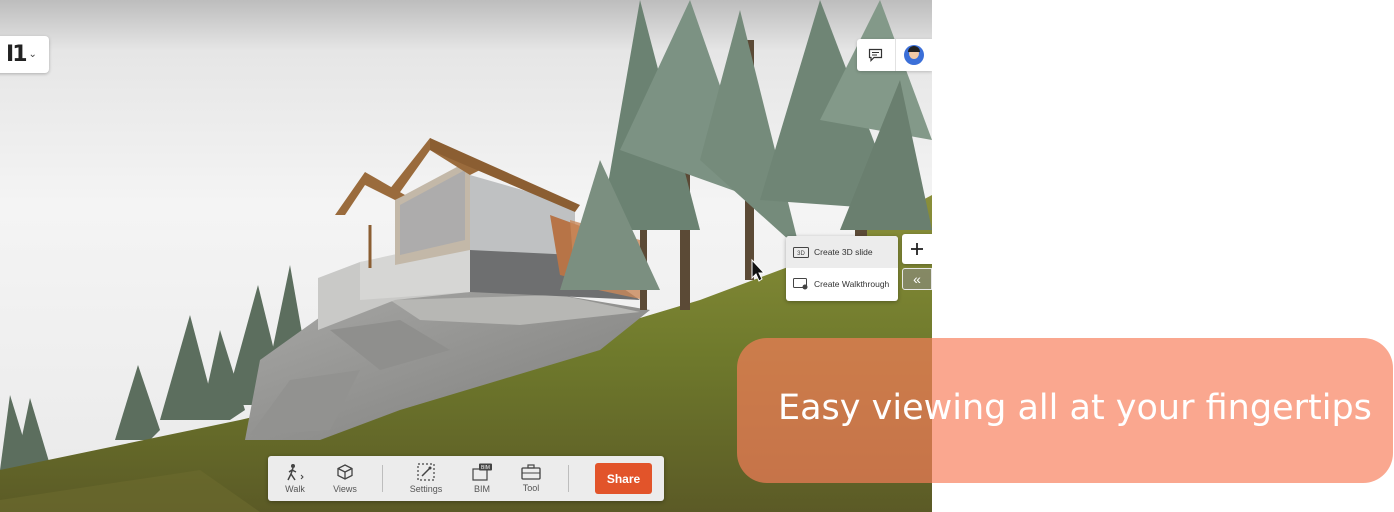 The height and width of the screenshot is (512, 1394). I want to click on app-logo-button: I1 ⌄, so click(24, 54).